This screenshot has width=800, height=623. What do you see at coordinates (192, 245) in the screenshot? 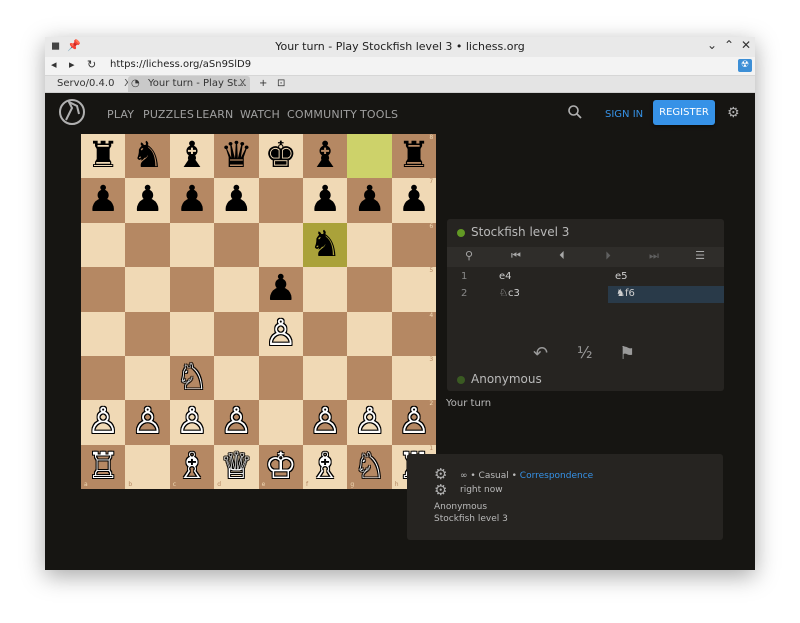
I see `square-c6` at bounding box center [192, 245].